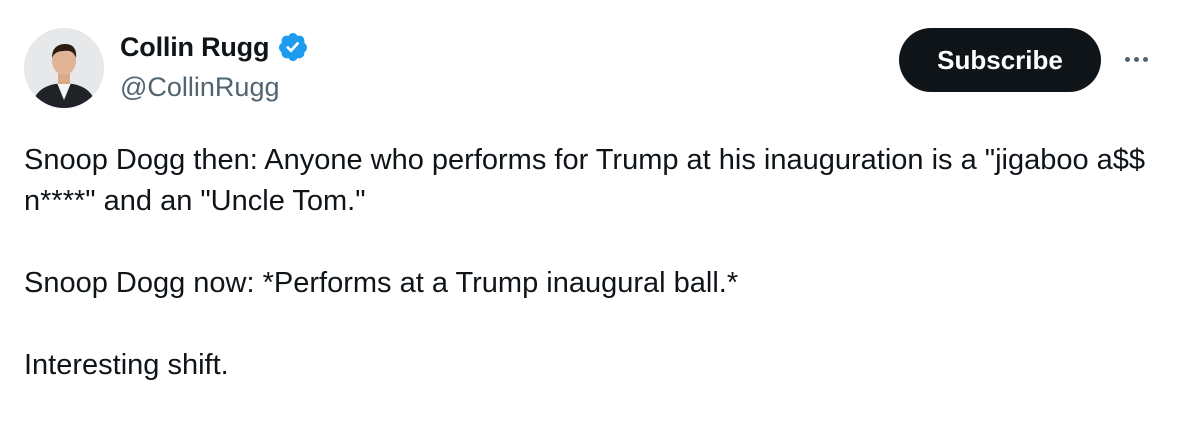  What do you see at coordinates (194, 47) in the screenshot?
I see `author-display-name: Collin Rugg` at bounding box center [194, 47].